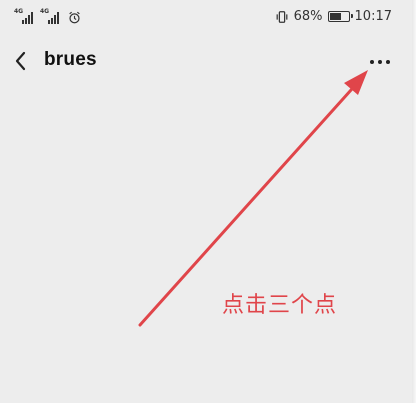 This screenshot has width=416, height=403. I want to click on battery-fill, so click(335, 16).